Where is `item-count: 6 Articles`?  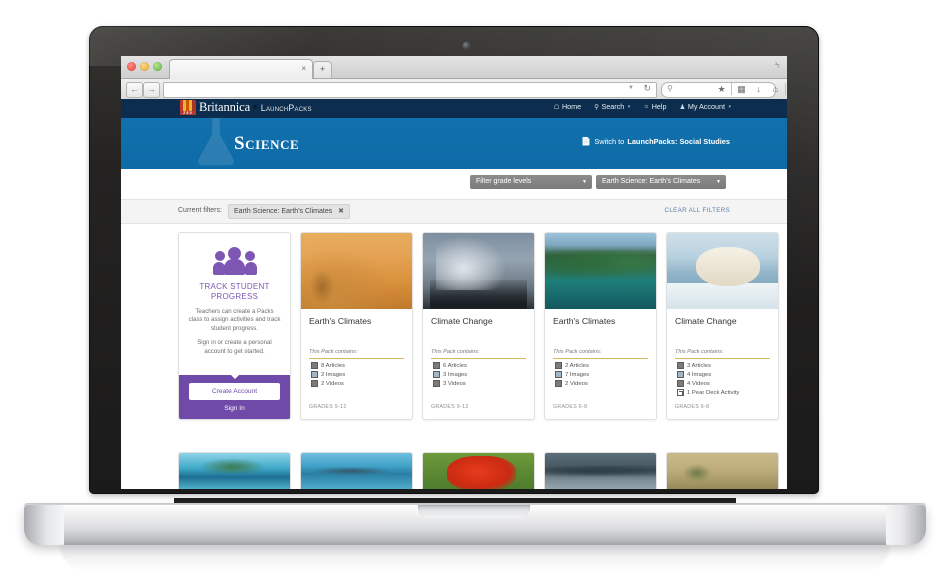
item-count: 6 Articles is located at coordinates (455, 365).